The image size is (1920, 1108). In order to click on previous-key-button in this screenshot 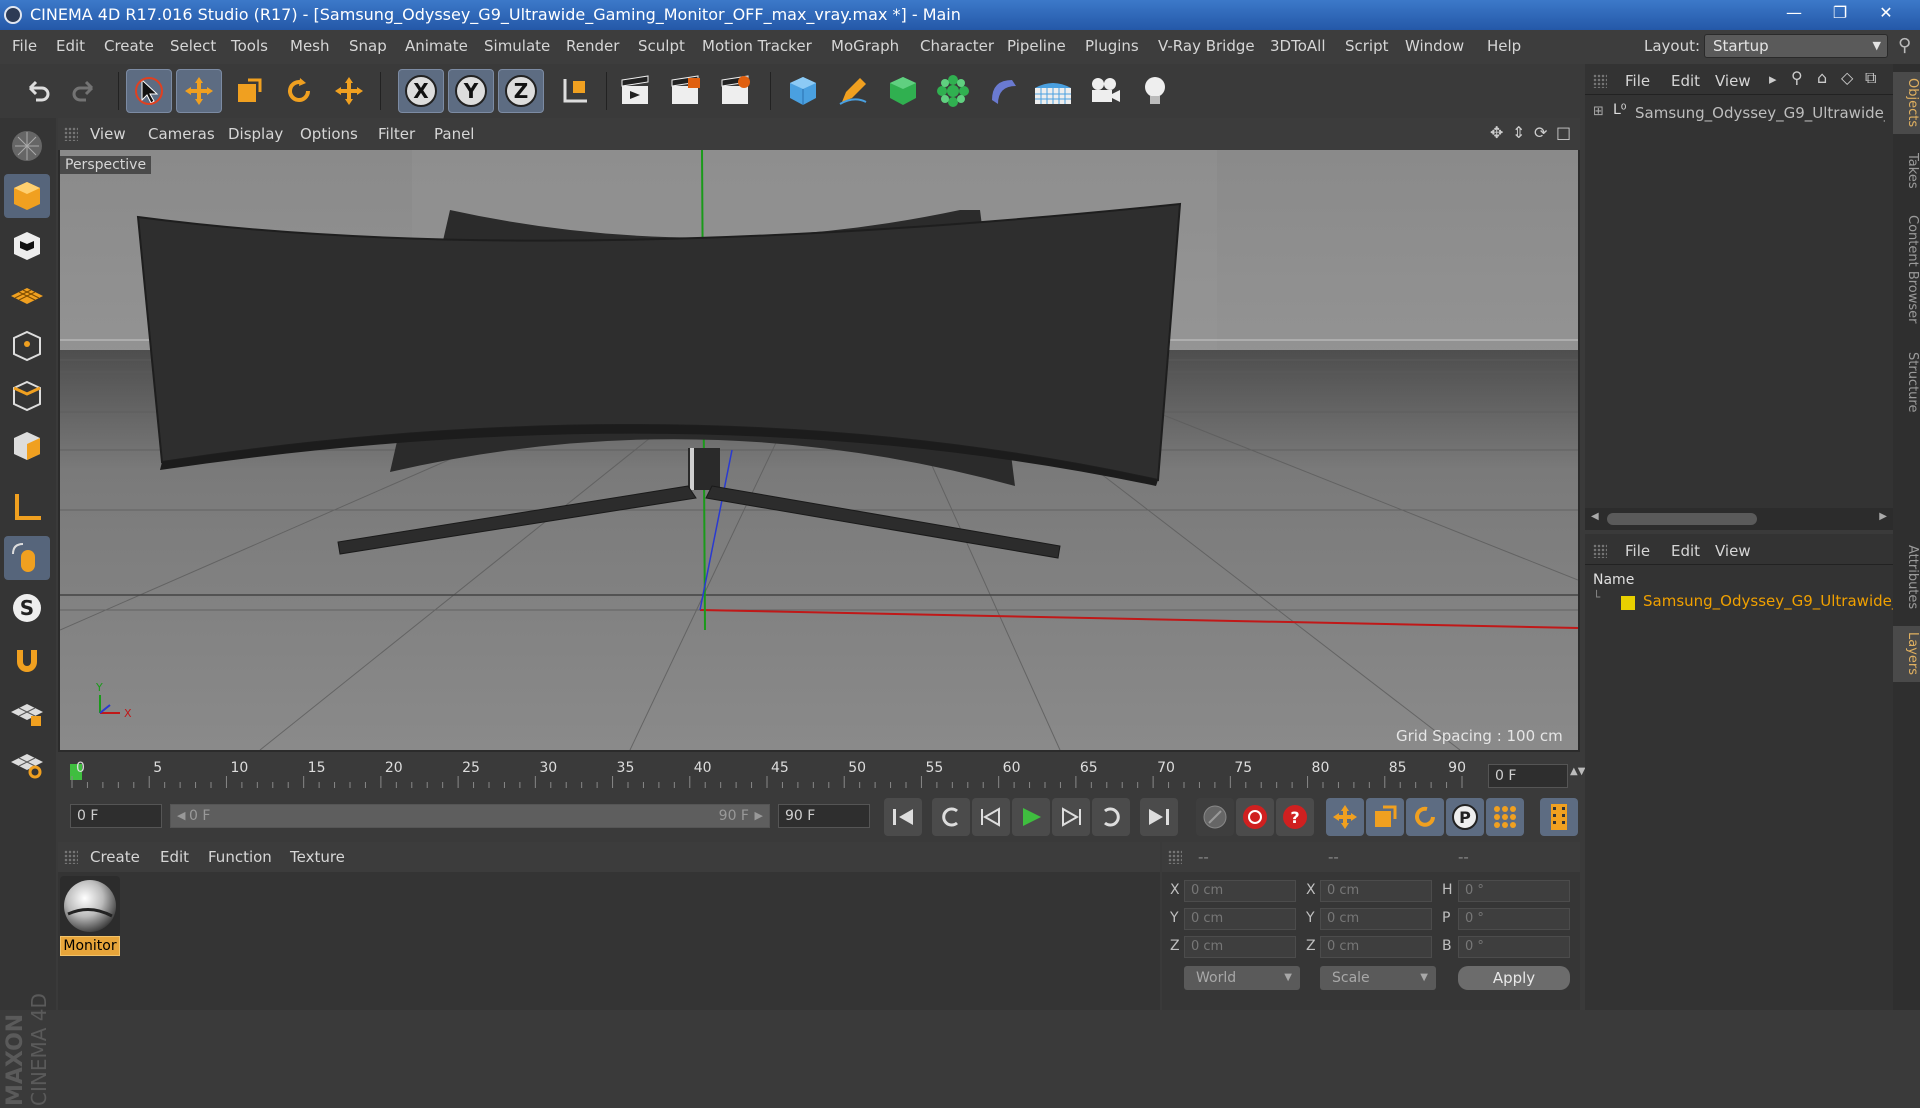, I will do `click(951, 817)`.